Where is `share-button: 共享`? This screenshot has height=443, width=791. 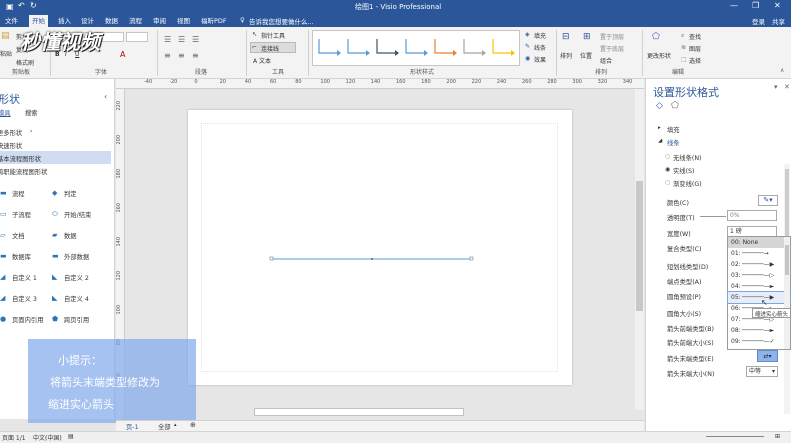 share-button: 共享 is located at coordinates (778, 21).